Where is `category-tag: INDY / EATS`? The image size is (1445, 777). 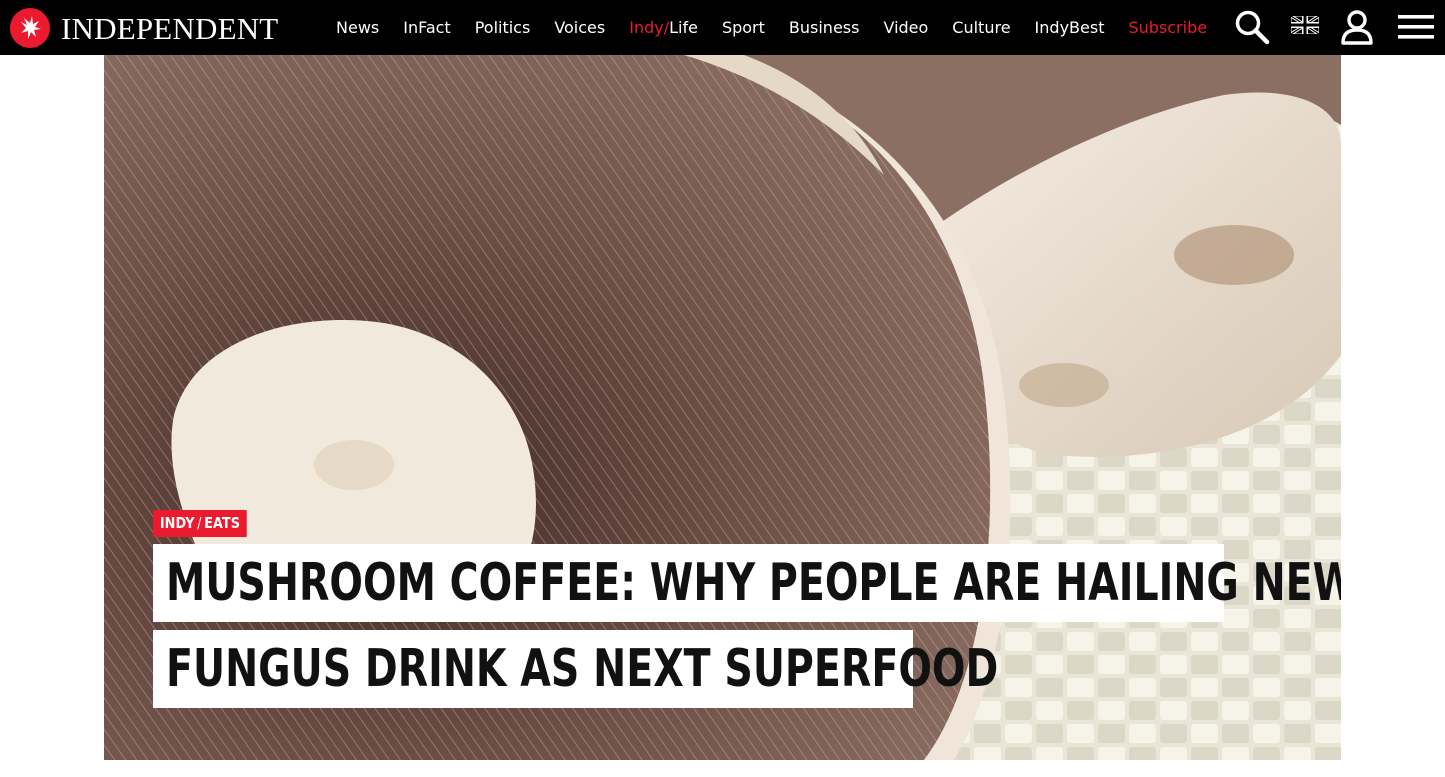 category-tag: INDY / EATS is located at coordinates (200, 523).